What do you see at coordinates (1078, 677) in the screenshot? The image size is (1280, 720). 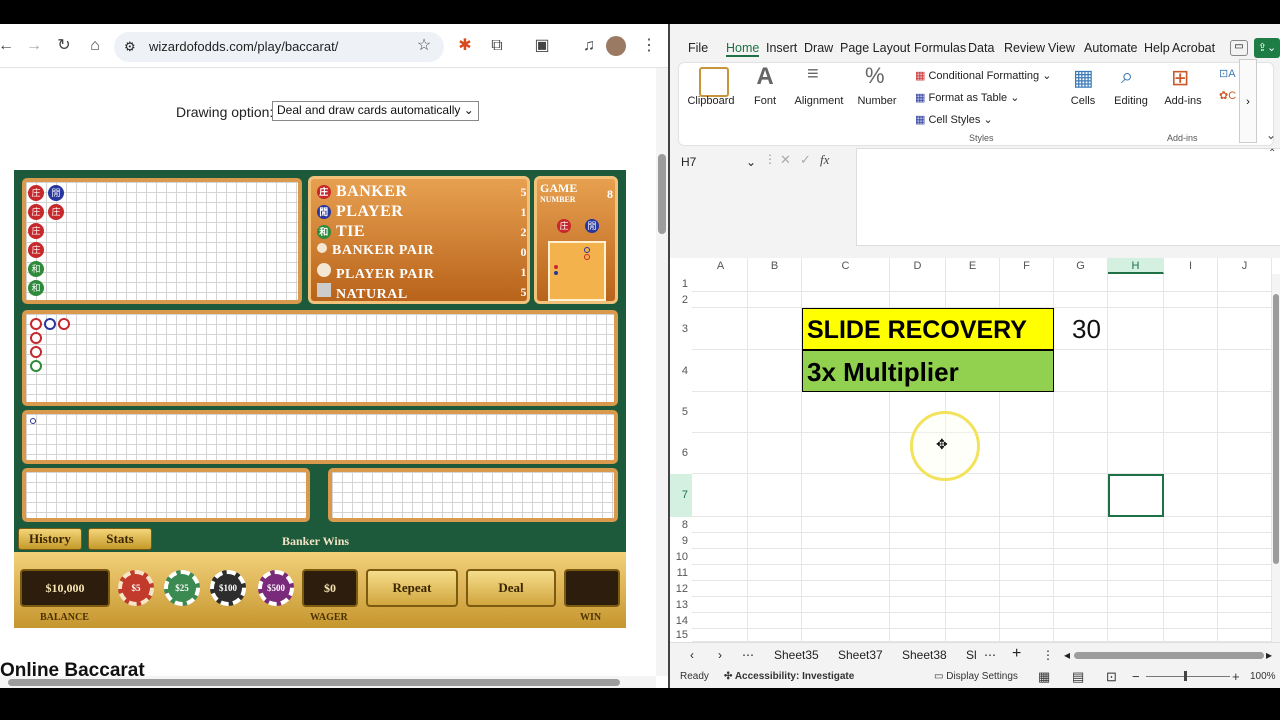 I see `page-layout-view-icon: ▤` at bounding box center [1078, 677].